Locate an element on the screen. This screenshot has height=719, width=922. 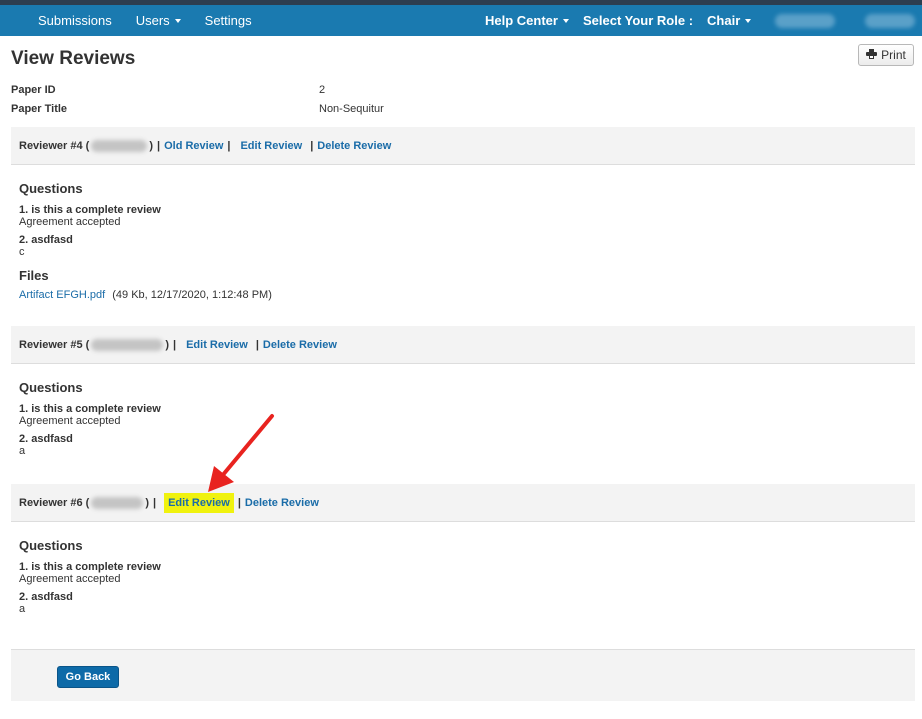
old-review-link: Old Review is located at coordinates (193, 146).